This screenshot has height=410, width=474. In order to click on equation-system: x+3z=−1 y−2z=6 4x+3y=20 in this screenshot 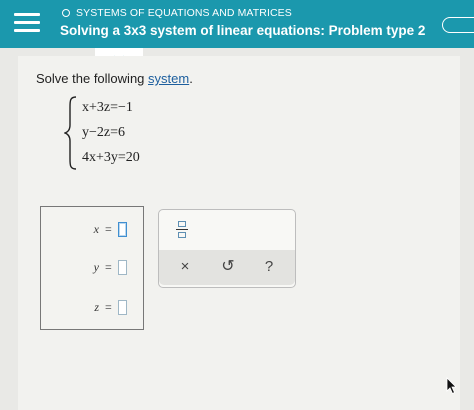, I will do `click(111, 132)`.